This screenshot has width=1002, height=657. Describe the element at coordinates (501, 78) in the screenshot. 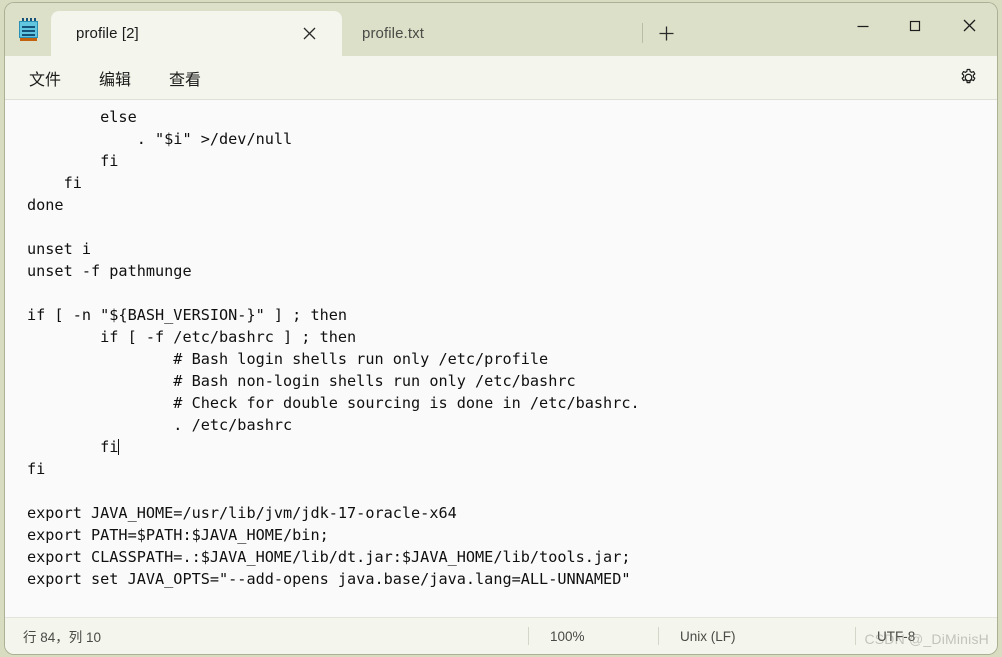

I see `menu-bar: 文件 编辑 查看` at that location.